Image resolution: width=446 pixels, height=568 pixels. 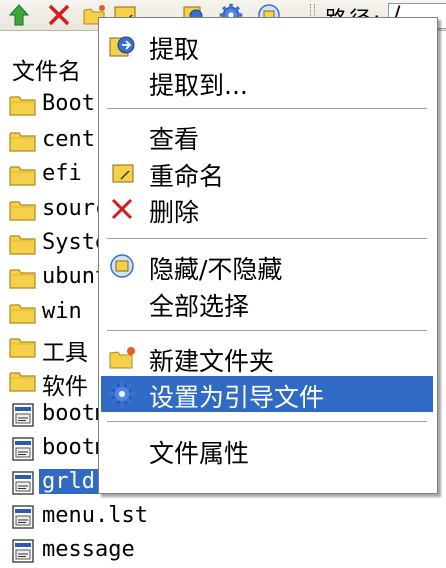 I want to click on menu-item-label: 提取, so click(x=174, y=49).